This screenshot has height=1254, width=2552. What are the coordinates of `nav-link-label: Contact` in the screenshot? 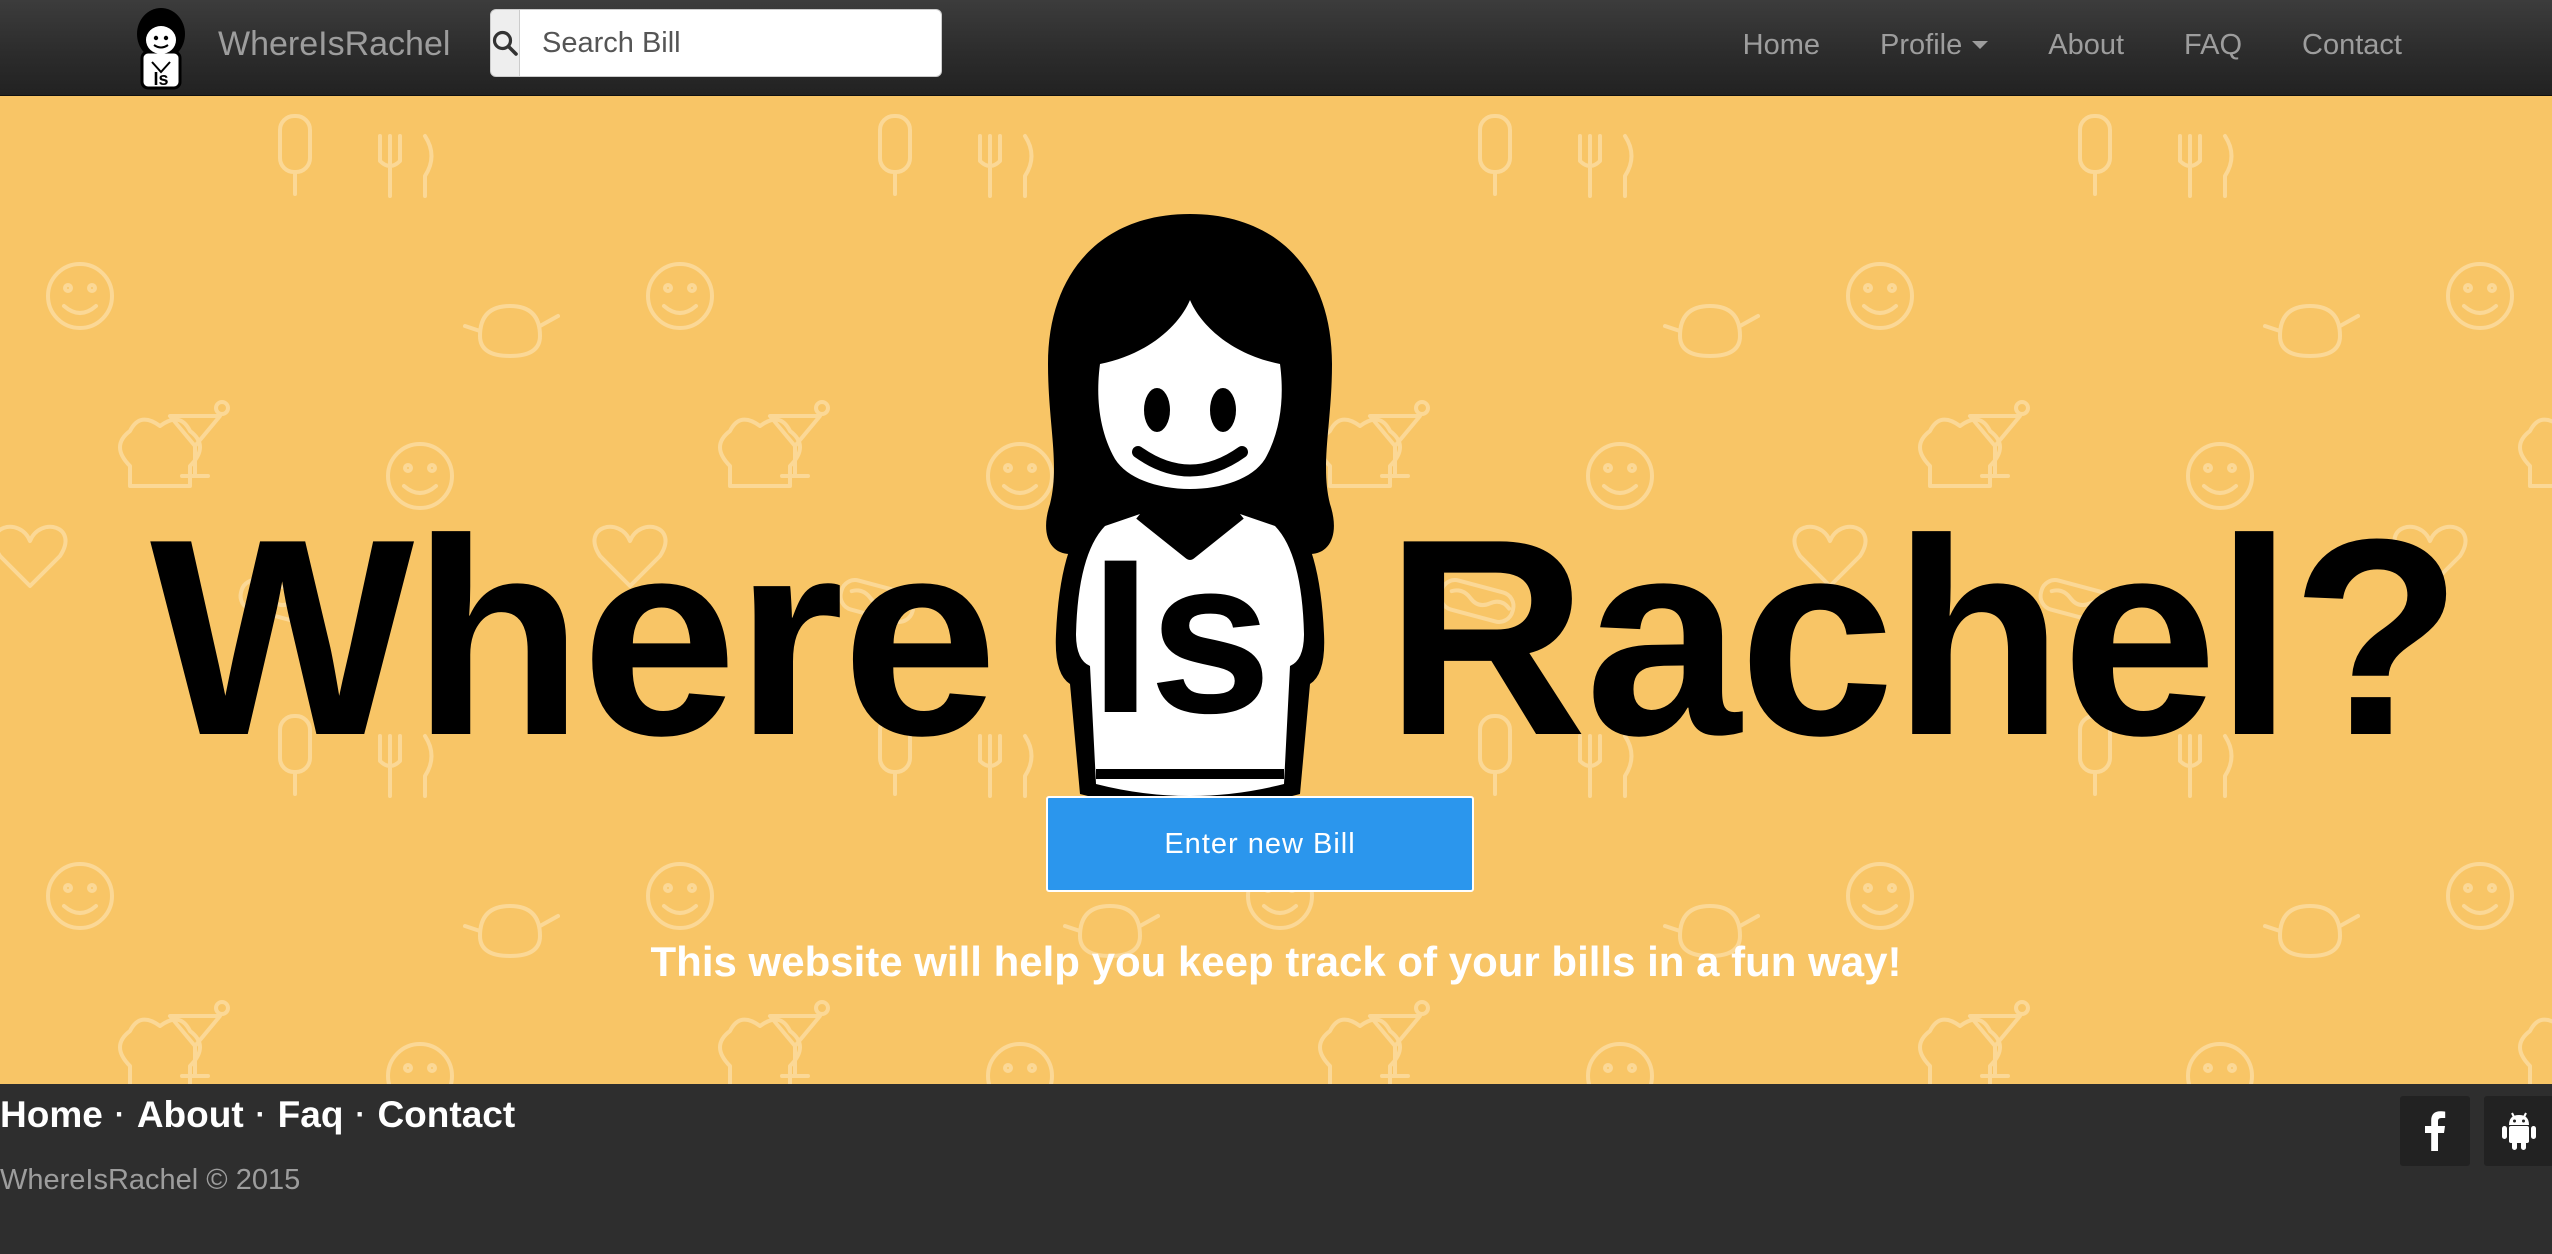 It's located at (2352, 44).